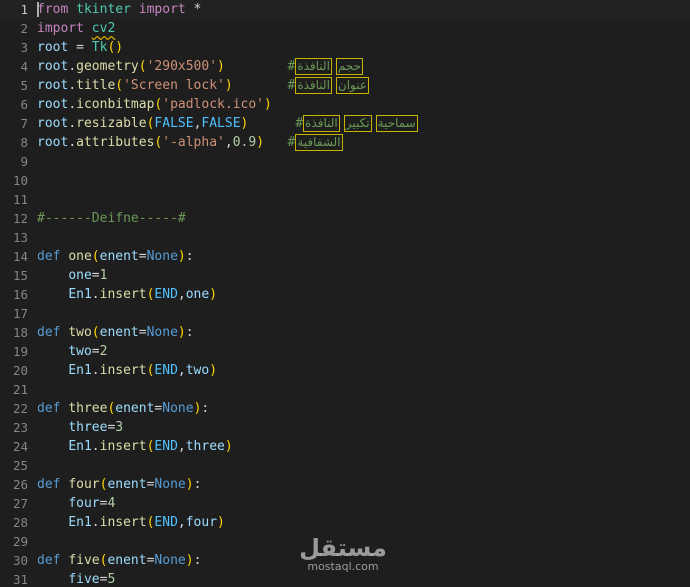 The image size is (690, 587). Describe the element at coordinates (119, 9) in the screenshot. I see `code-text: from tkinter import *` at that location.